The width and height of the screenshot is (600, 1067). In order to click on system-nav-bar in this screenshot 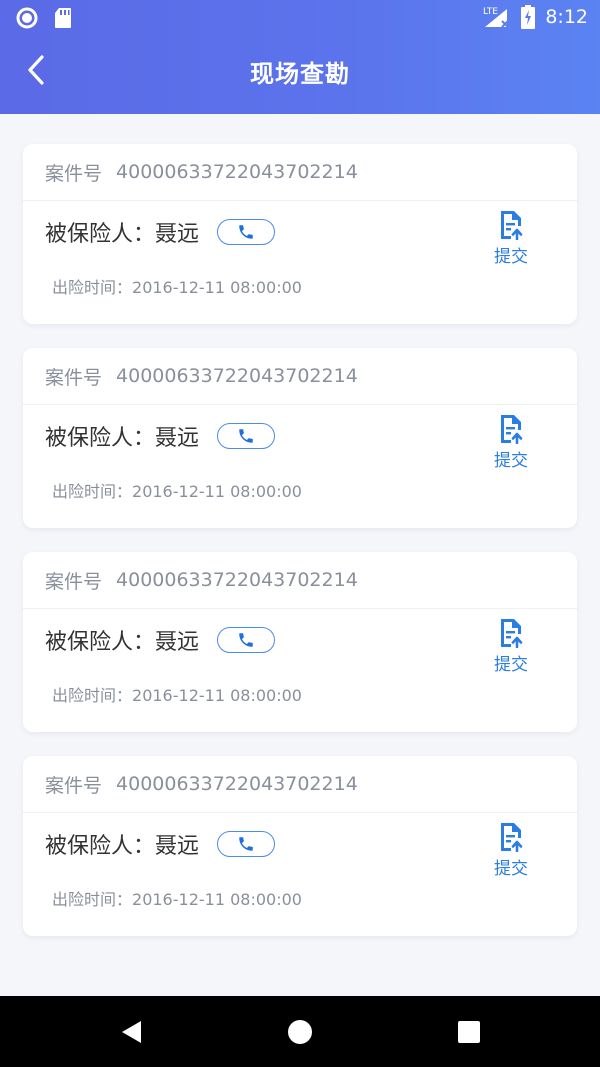, I will do `click(300, 1031)`.